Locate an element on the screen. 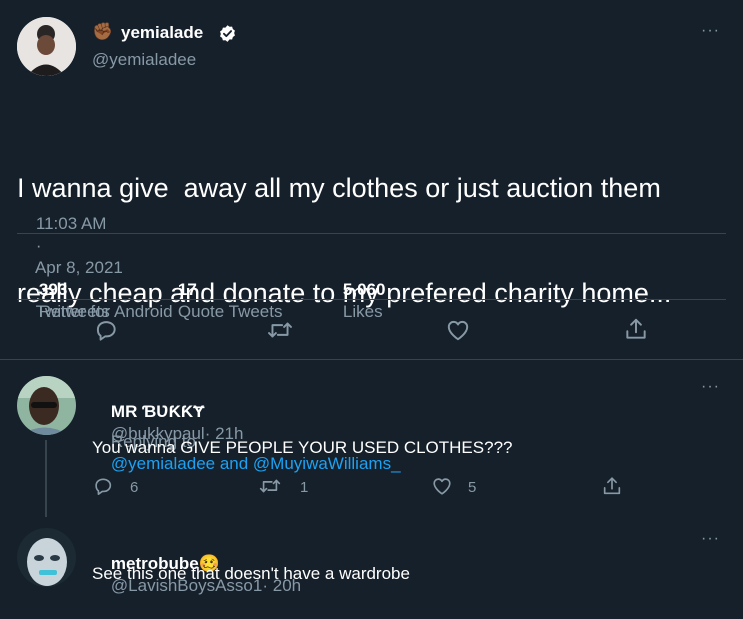 Image resolution: width=743 pixels, height=619 pixels. stat-quote-tweets: 17 Quote Tweets is located at coordinates (221, 301).